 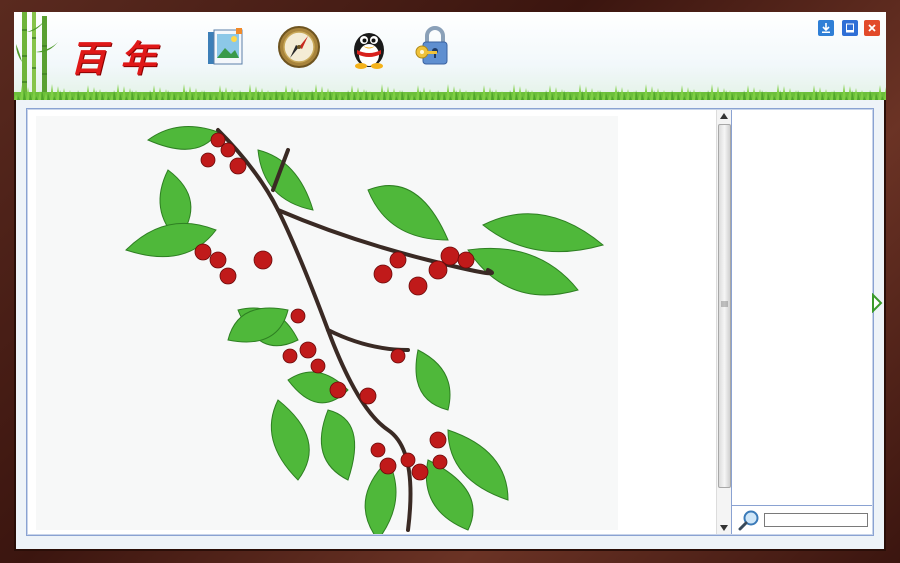 I want to click on lock-key-icon, so click(x=431, y=45).